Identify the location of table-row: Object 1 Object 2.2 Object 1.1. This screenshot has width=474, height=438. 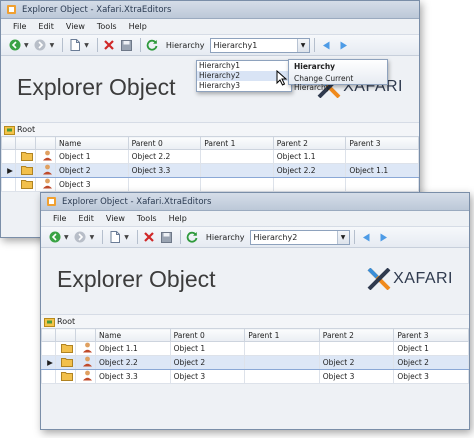
(210, 156).